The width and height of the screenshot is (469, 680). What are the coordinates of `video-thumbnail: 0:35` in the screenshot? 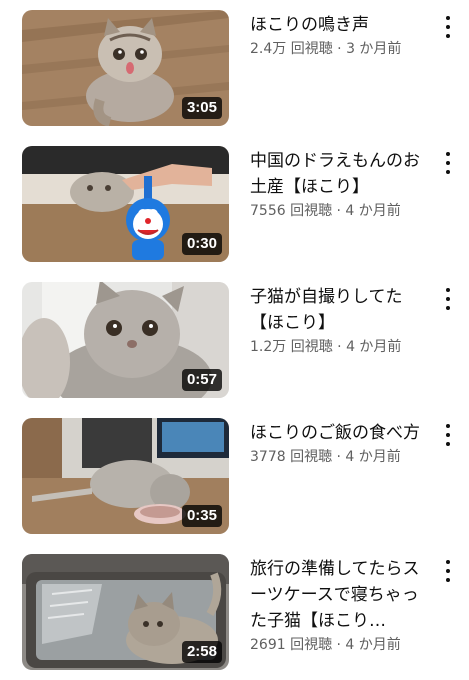 It's located at (125, 476).